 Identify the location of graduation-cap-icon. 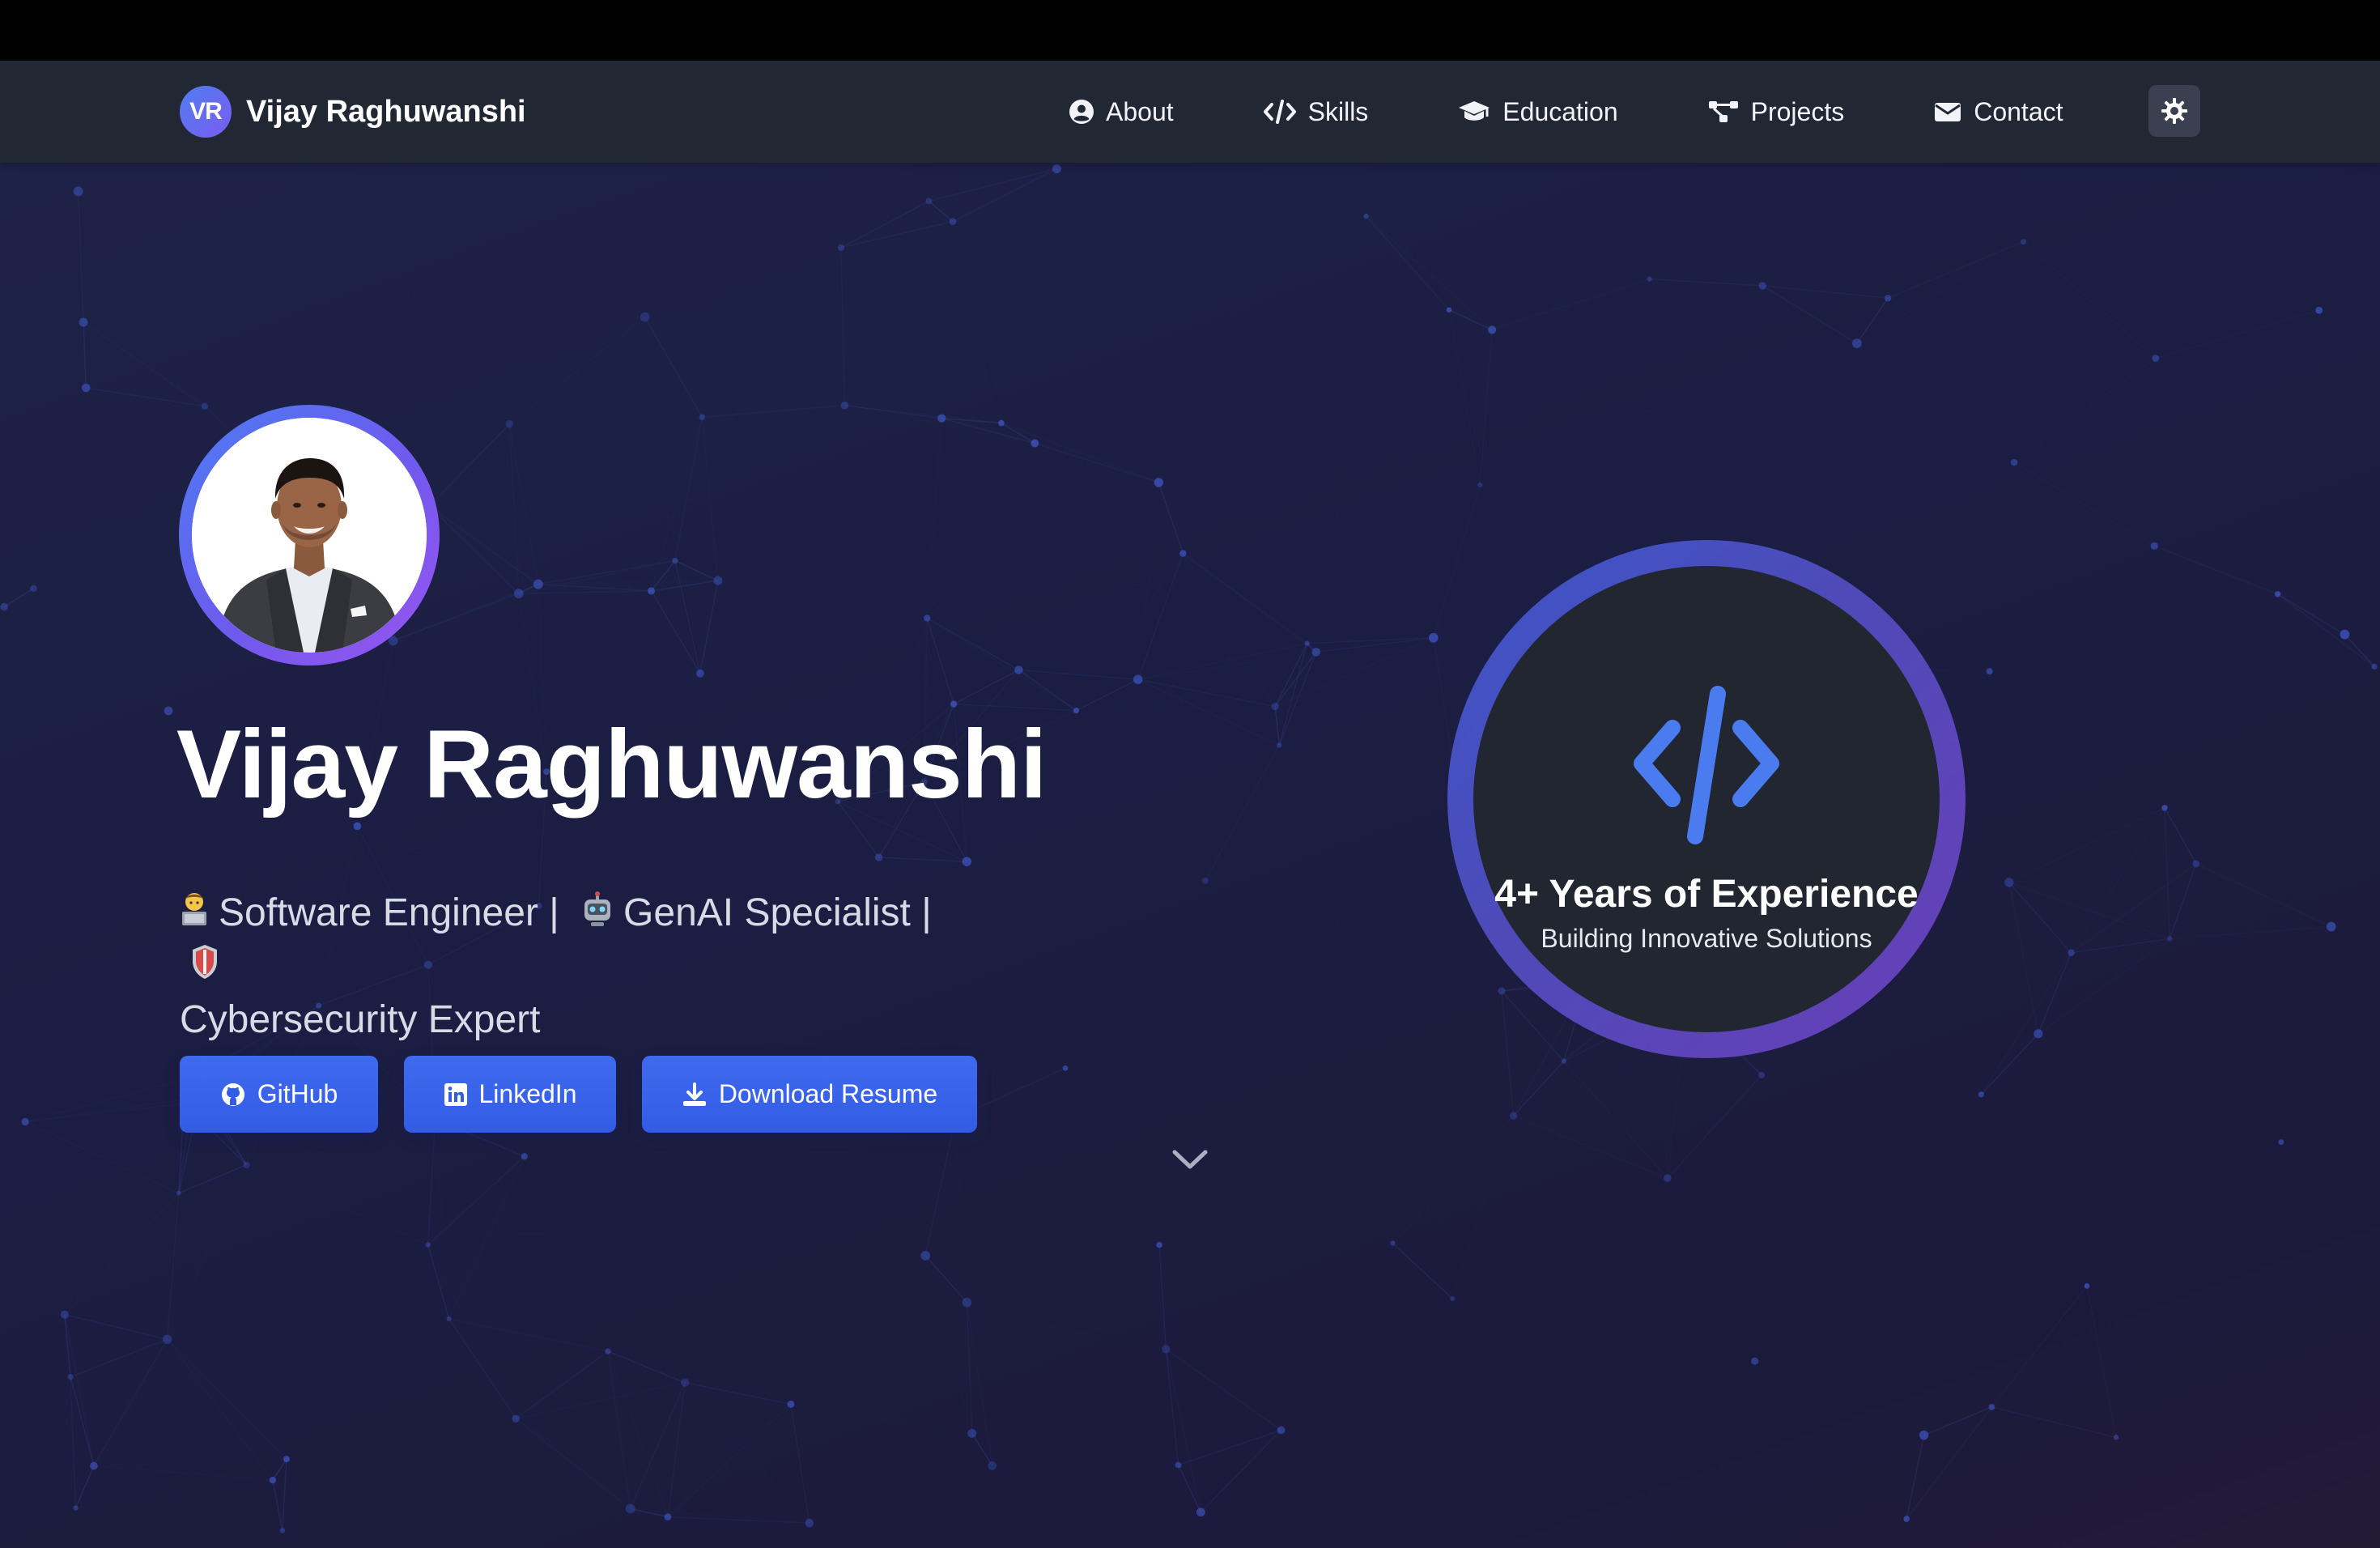
(1474, 111).